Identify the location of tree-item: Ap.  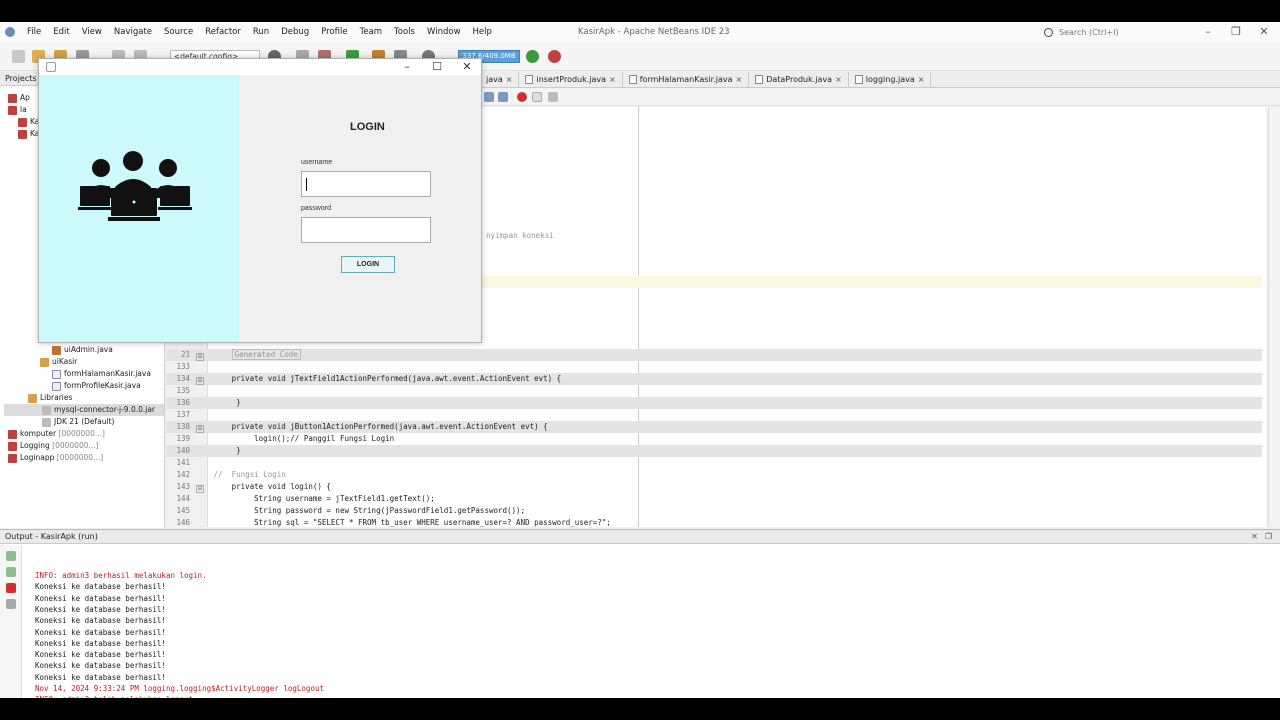
(19, 98).